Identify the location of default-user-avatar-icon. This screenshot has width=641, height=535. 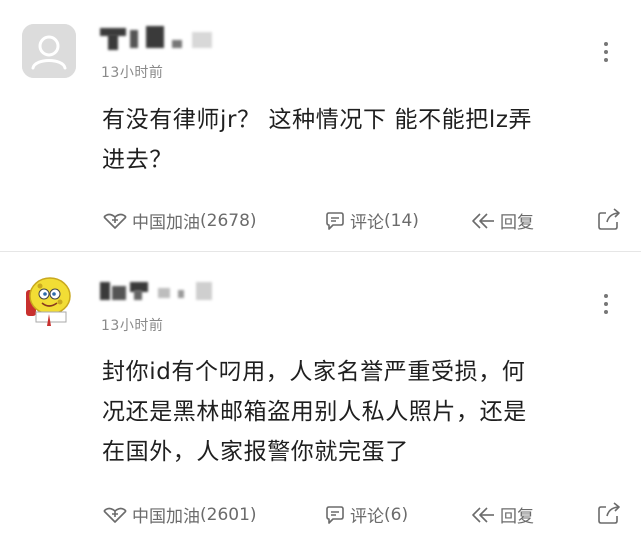
(49, 51).